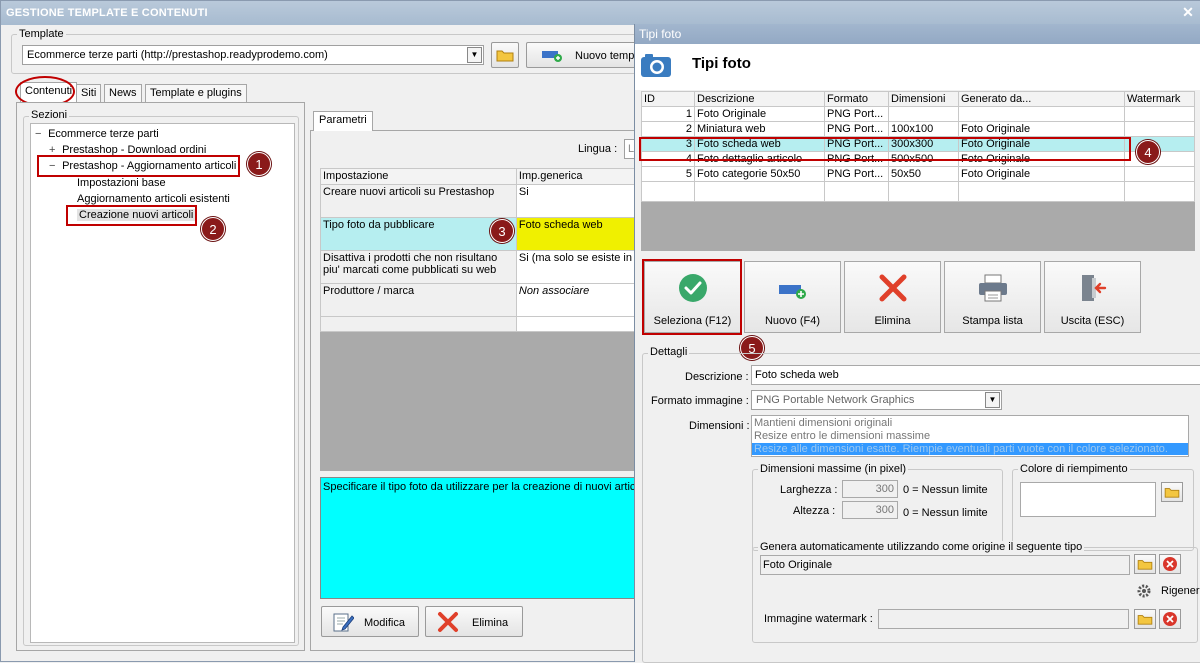 The height and width of the screenshot is (663, 1200). Describe the element at coordinates (418, 300) in the screenshot. I see `setting-cell: Produttore / marca` at that location.